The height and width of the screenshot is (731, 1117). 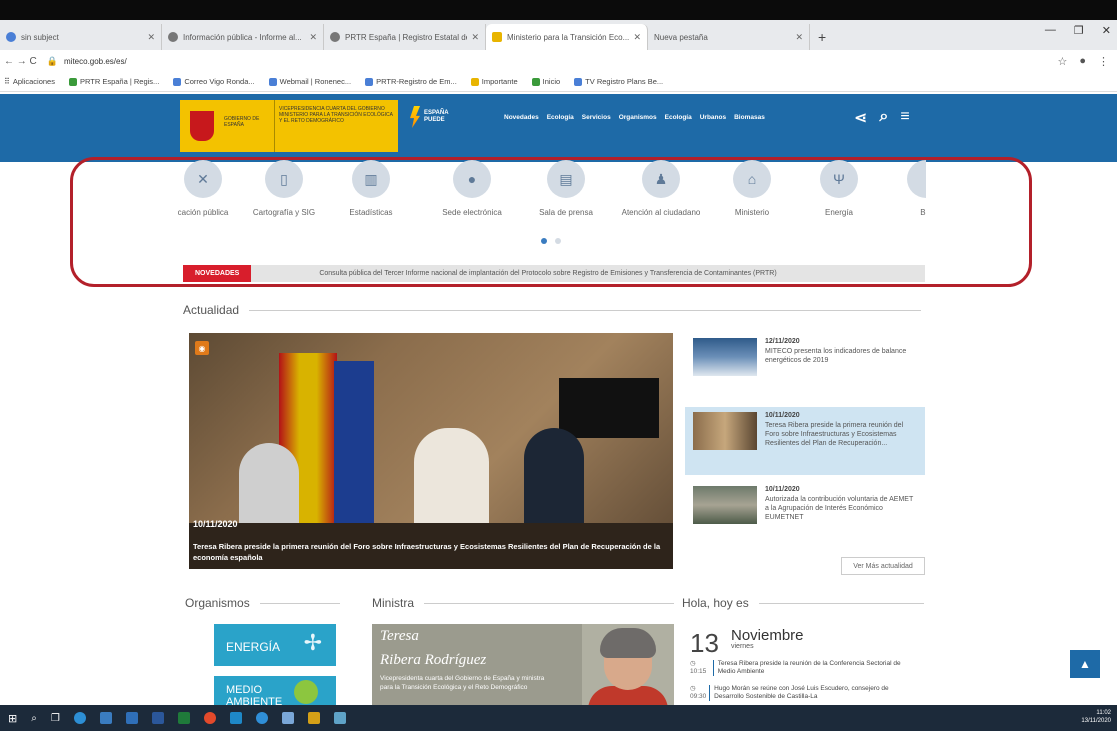 I want to click on back-to-top-button: ▲, so click(x=1085, y=664).